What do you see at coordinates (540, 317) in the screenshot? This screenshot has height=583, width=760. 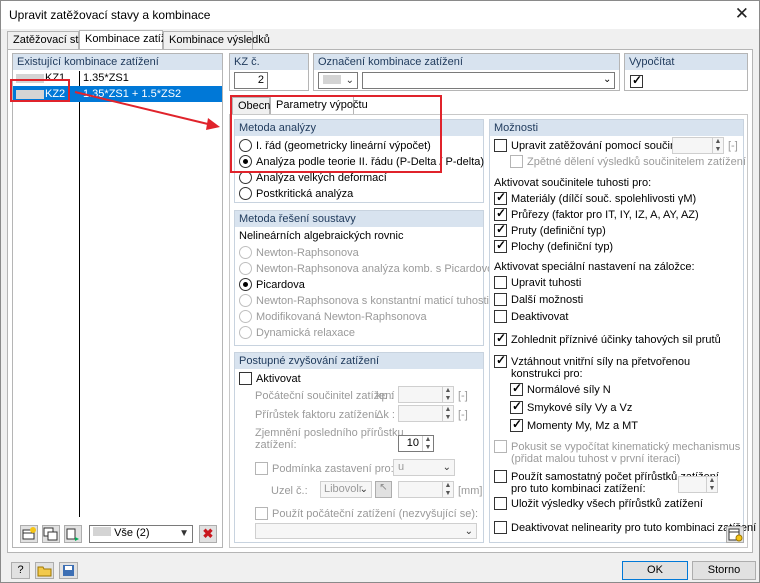 I see `special-deactivate-label: Deaktivovat` at bounding box center [540, 317].